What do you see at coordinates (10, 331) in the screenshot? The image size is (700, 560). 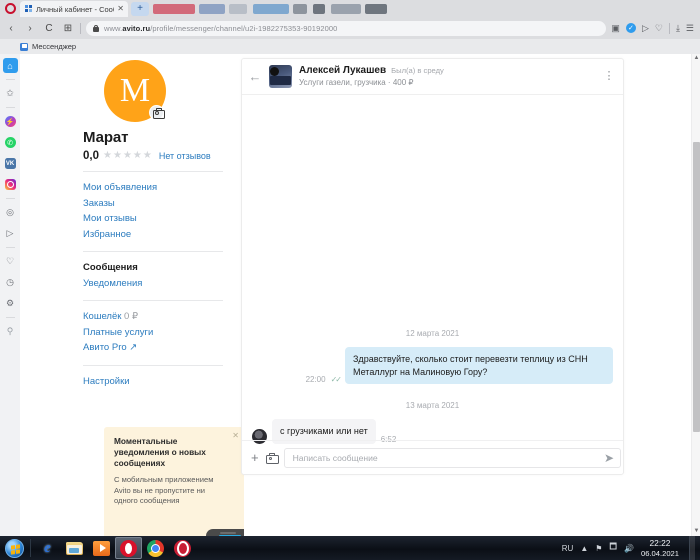 I see `pin-icon: ⚲` at bounding box center [10, 331].